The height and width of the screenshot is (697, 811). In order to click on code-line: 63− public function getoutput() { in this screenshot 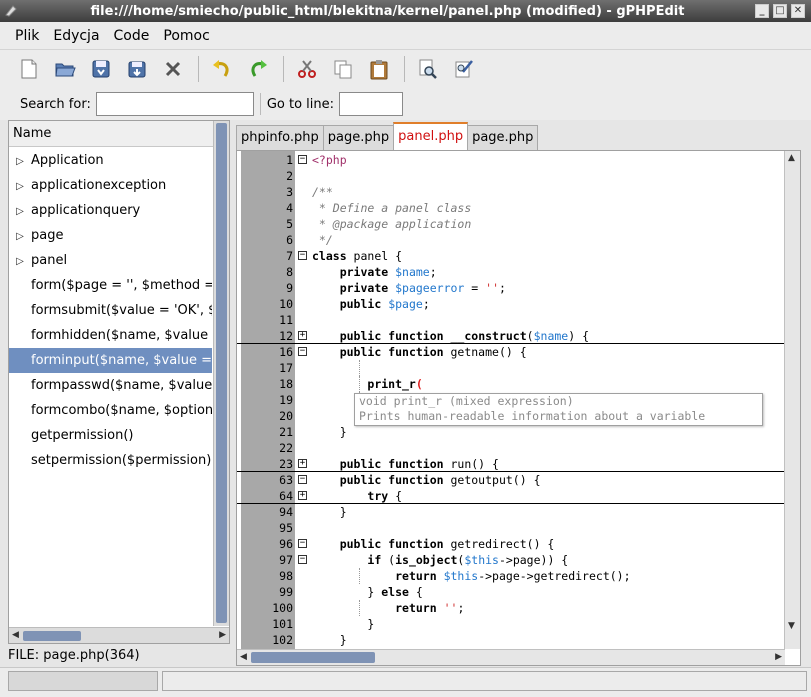, I will do `click(511, 480)`.